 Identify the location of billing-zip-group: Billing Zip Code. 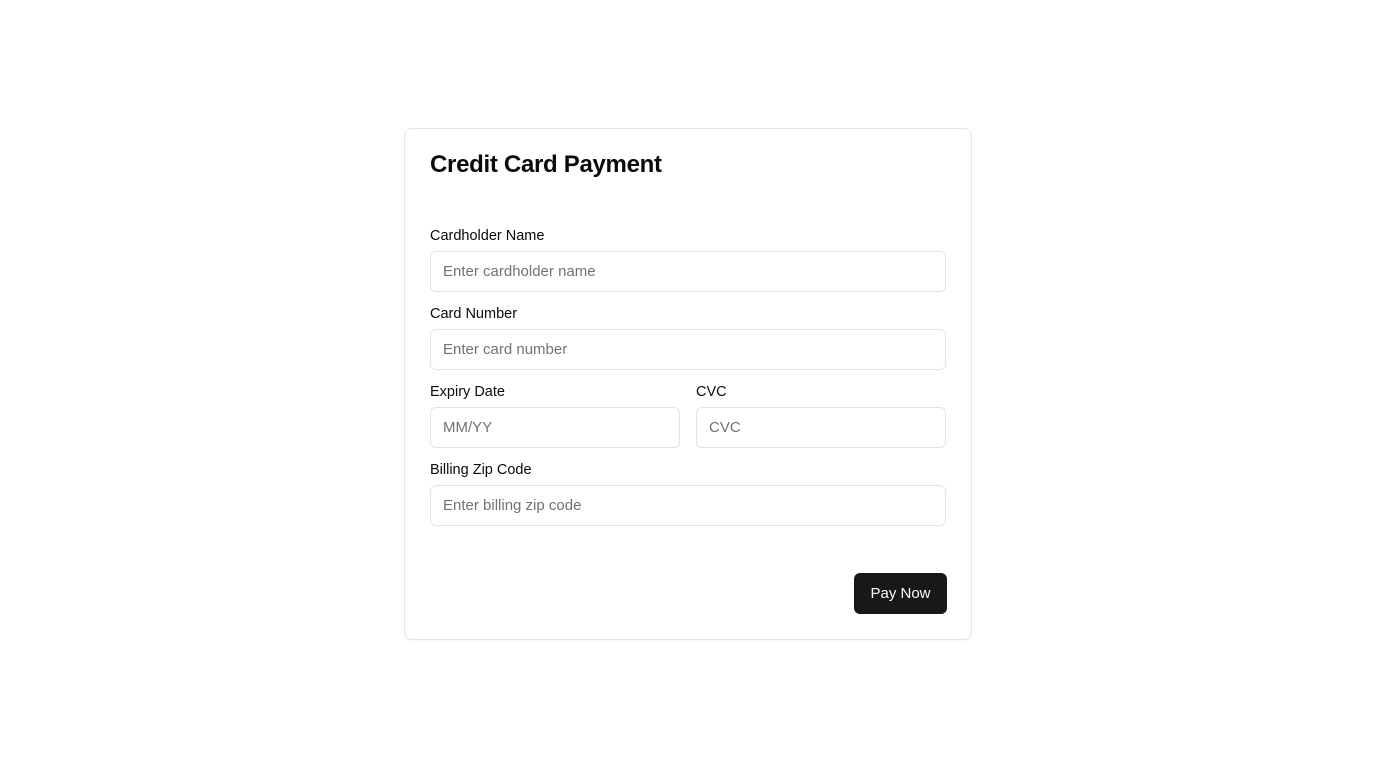
(688, 493).